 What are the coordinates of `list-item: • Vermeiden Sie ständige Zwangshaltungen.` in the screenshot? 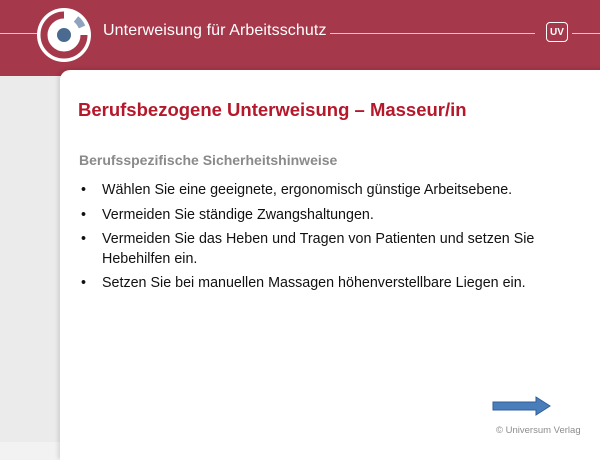 It's located at (329, 216).